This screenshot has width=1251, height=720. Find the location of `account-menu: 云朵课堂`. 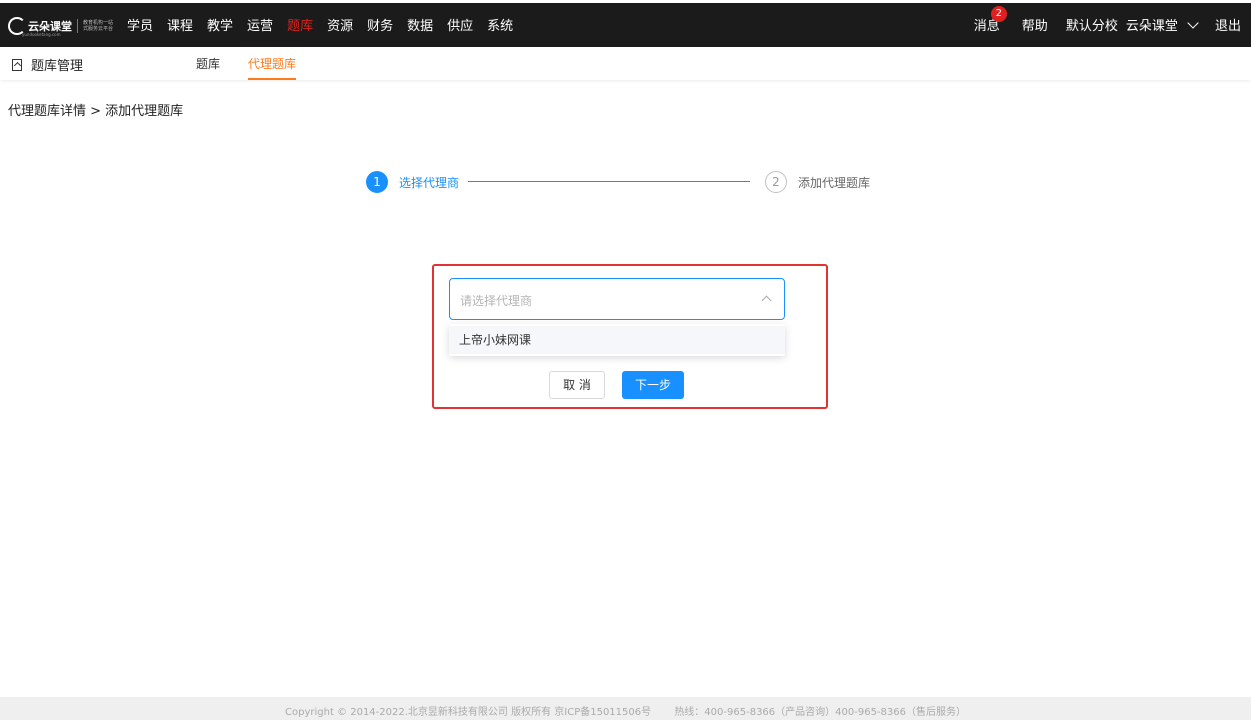

account-menu: 云朵课堂 is located at coordinates (1162, 24).